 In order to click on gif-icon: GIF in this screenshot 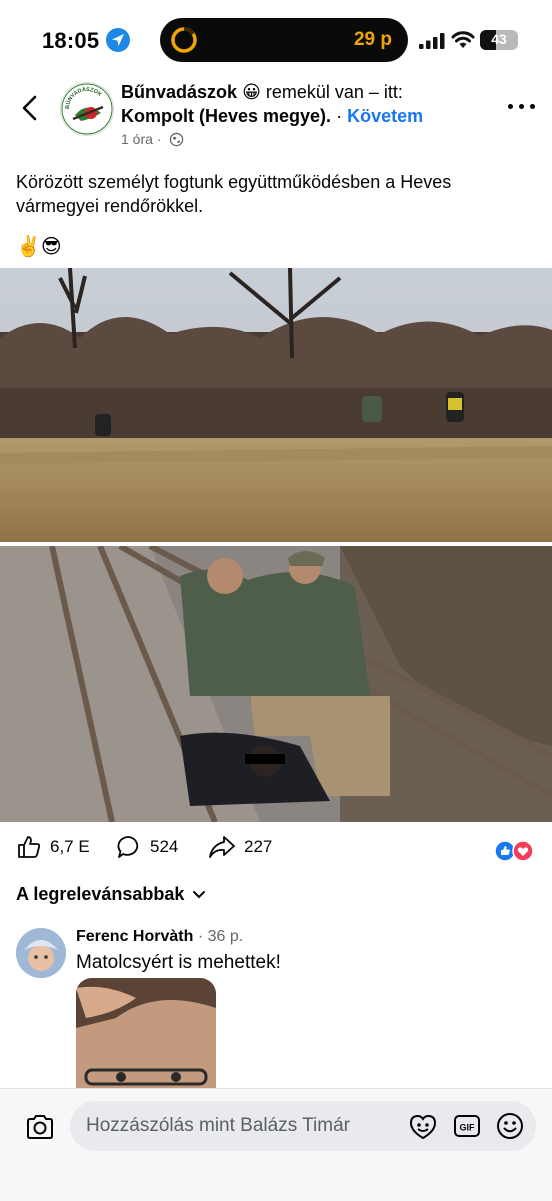, I will do `click(467, 1126)`.